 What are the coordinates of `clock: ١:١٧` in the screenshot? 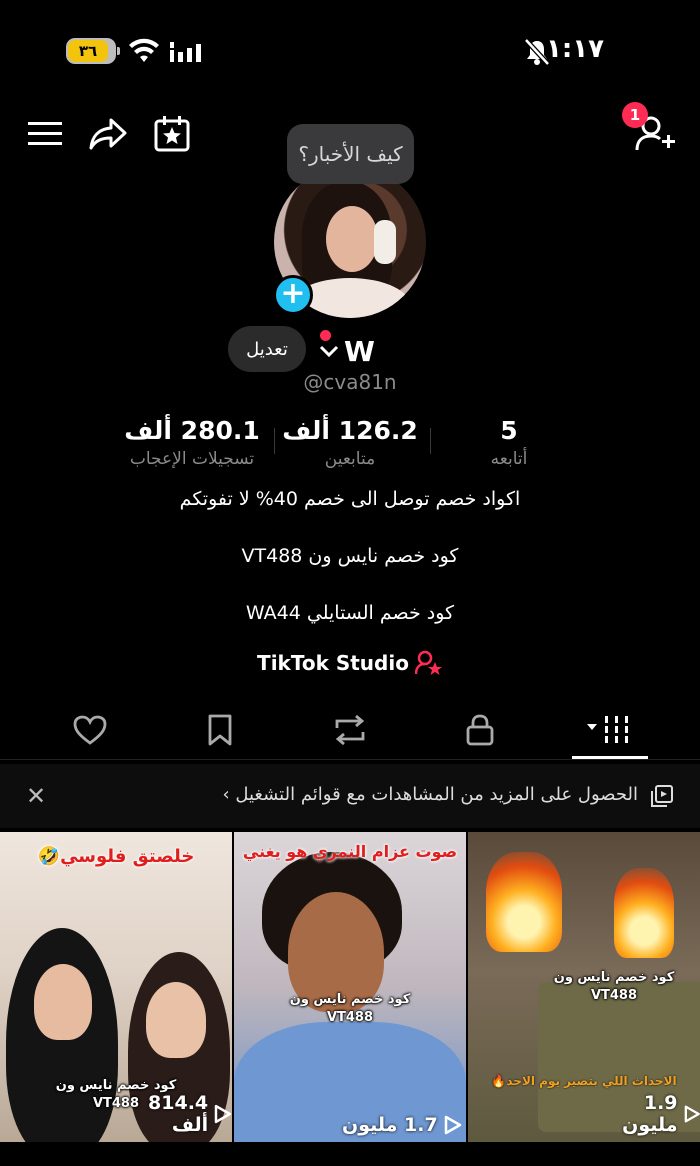 It's located at (574, 49).